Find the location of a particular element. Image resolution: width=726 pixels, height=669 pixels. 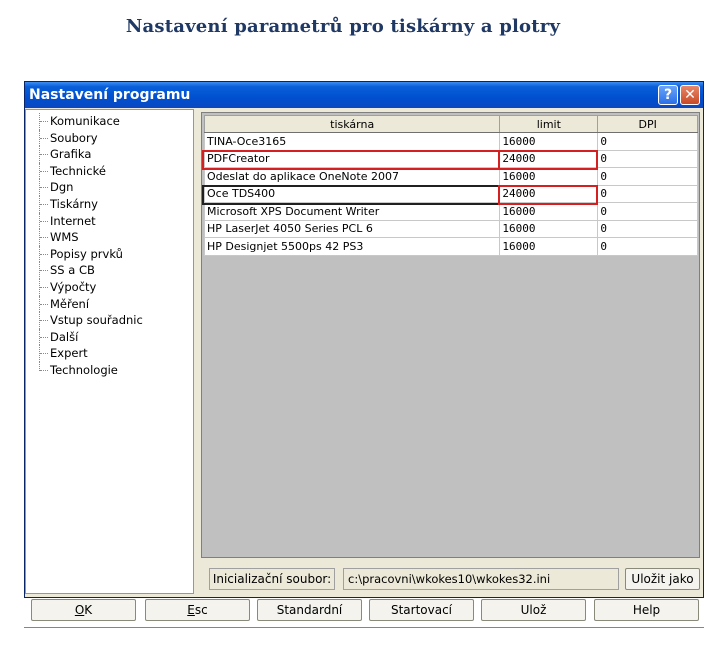

printer-name-cell: Microsoft XPS Document Writer is located at coordinates (352, 211).